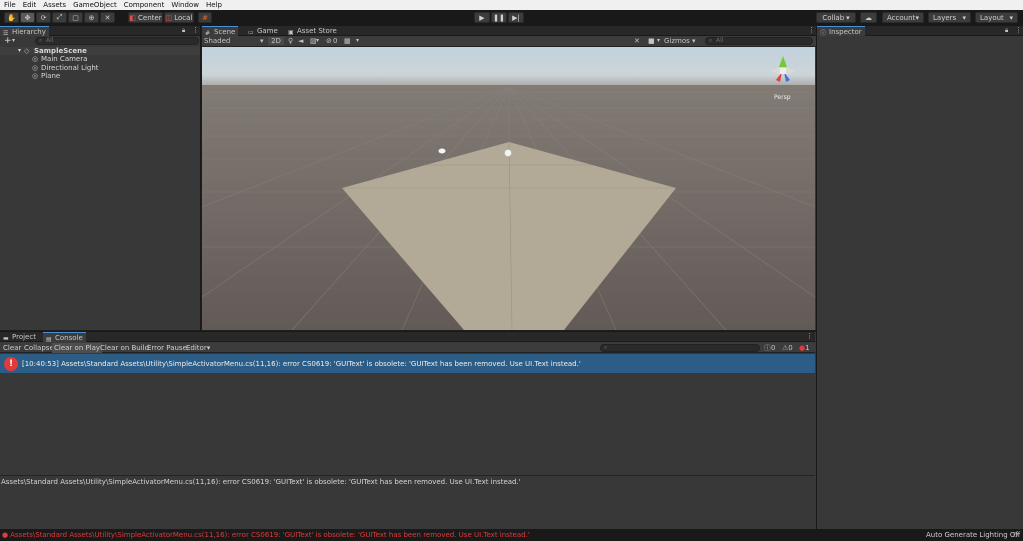 The width and height of the screenshot is (1023, 541). What do you see at coordinates (100, 59) in the screenshot?
I see `list-item: ◎ Main Camera` at bounding box center [100, 59].